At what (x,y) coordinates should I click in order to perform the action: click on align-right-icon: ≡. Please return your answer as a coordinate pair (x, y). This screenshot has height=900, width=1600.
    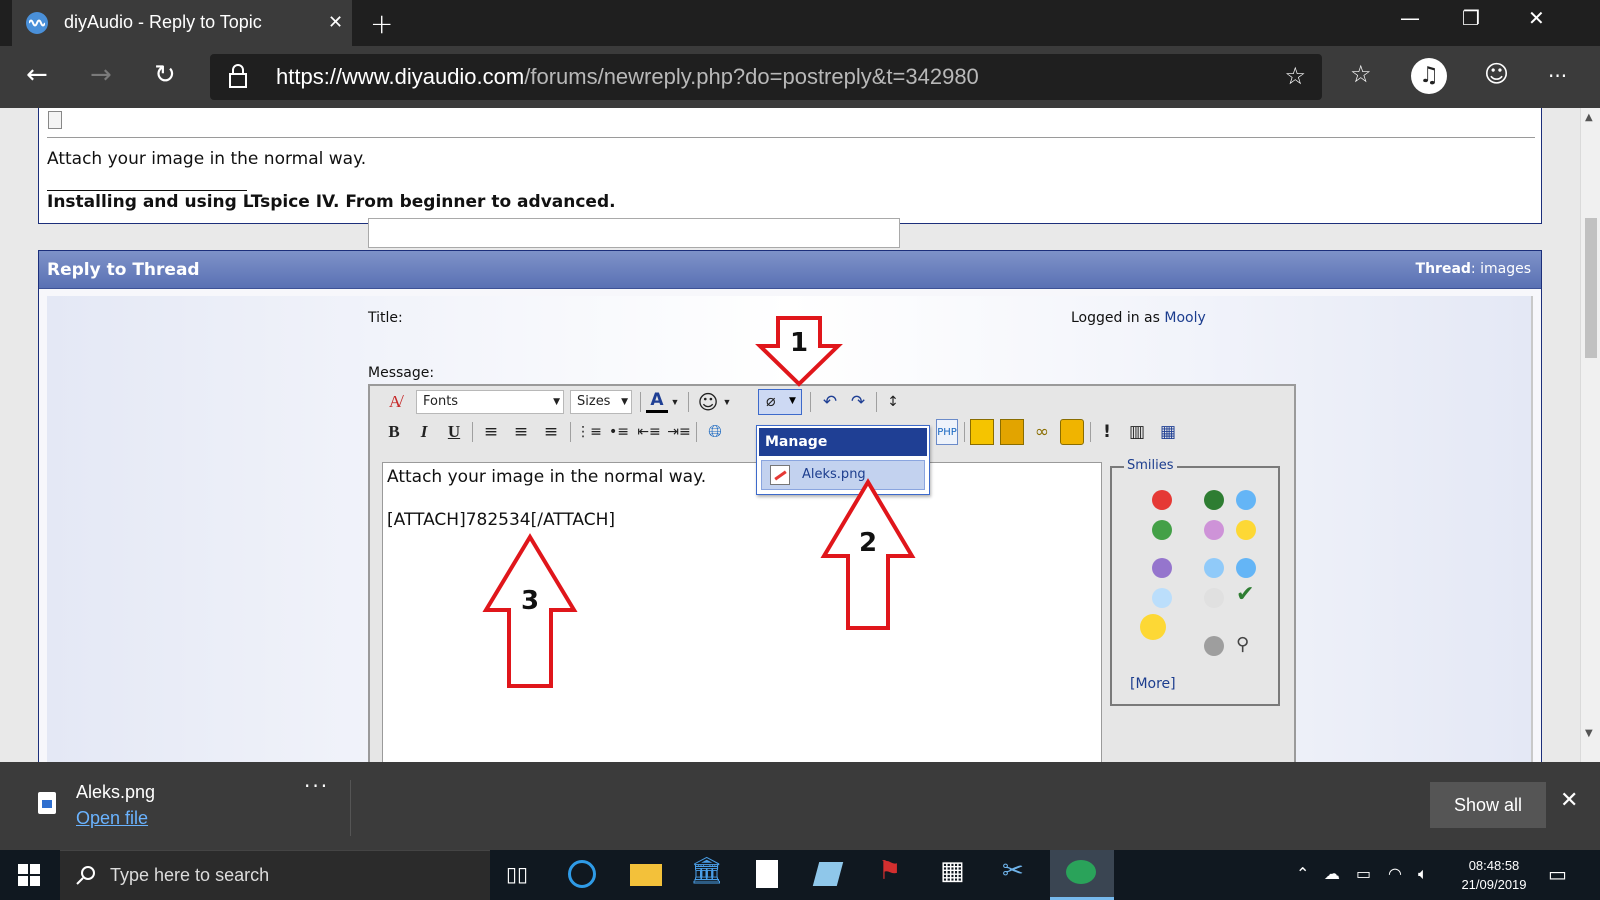
    Looking at the image, I should click on (551, 432).